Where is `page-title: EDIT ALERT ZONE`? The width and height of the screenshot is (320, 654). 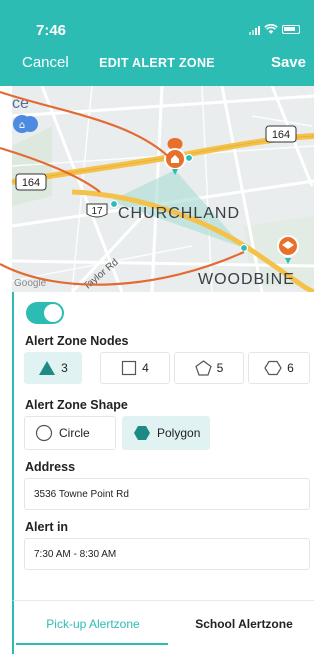
page-title: EDIT ALERT ZONE is located at coordinates (157, 63).